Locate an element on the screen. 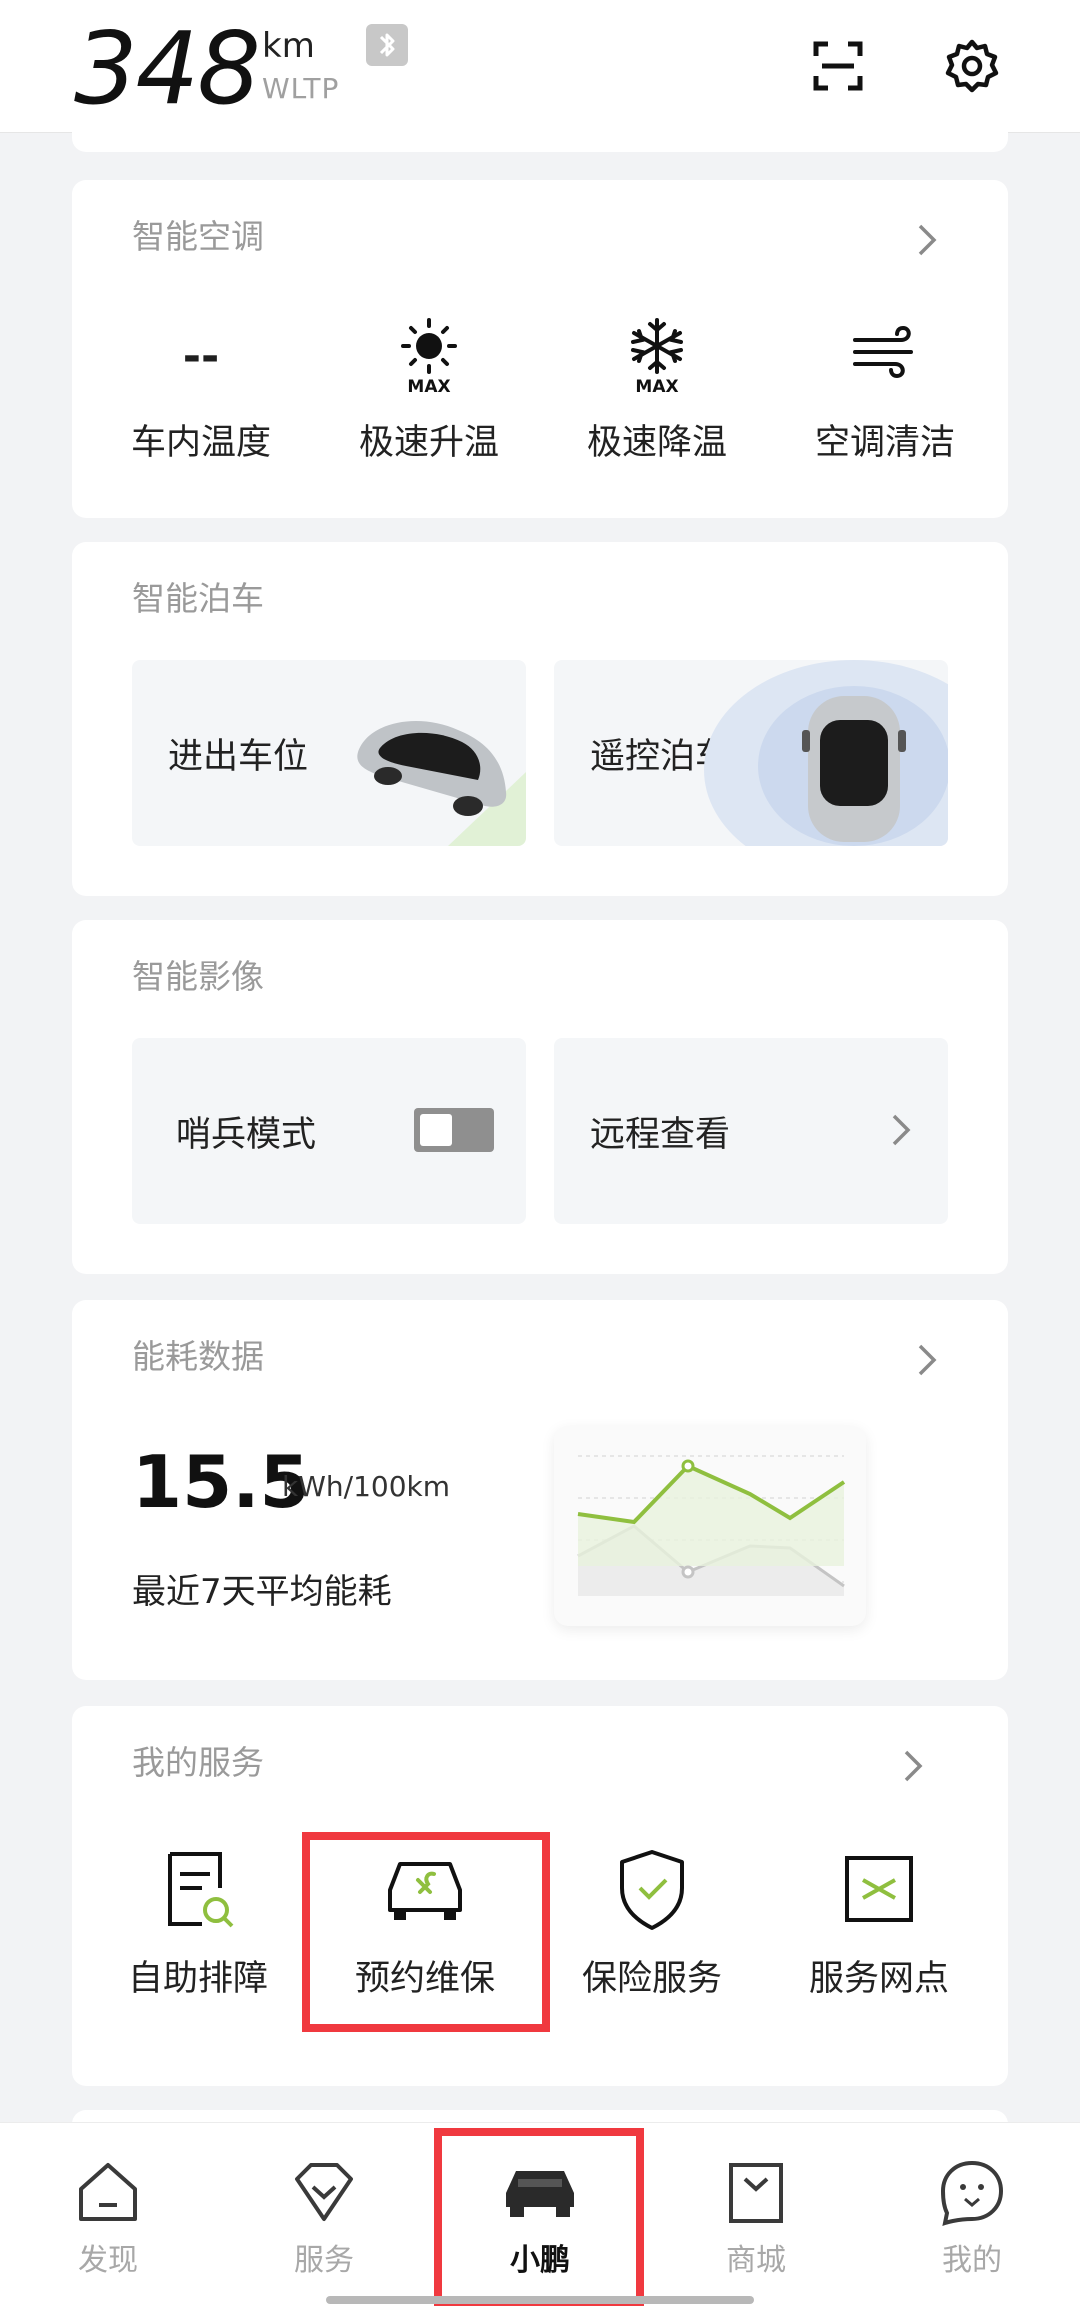 The height and width of the screenshot is (2309, 1080). active-tab-highlight-box is located at coordinates (539, 2217).